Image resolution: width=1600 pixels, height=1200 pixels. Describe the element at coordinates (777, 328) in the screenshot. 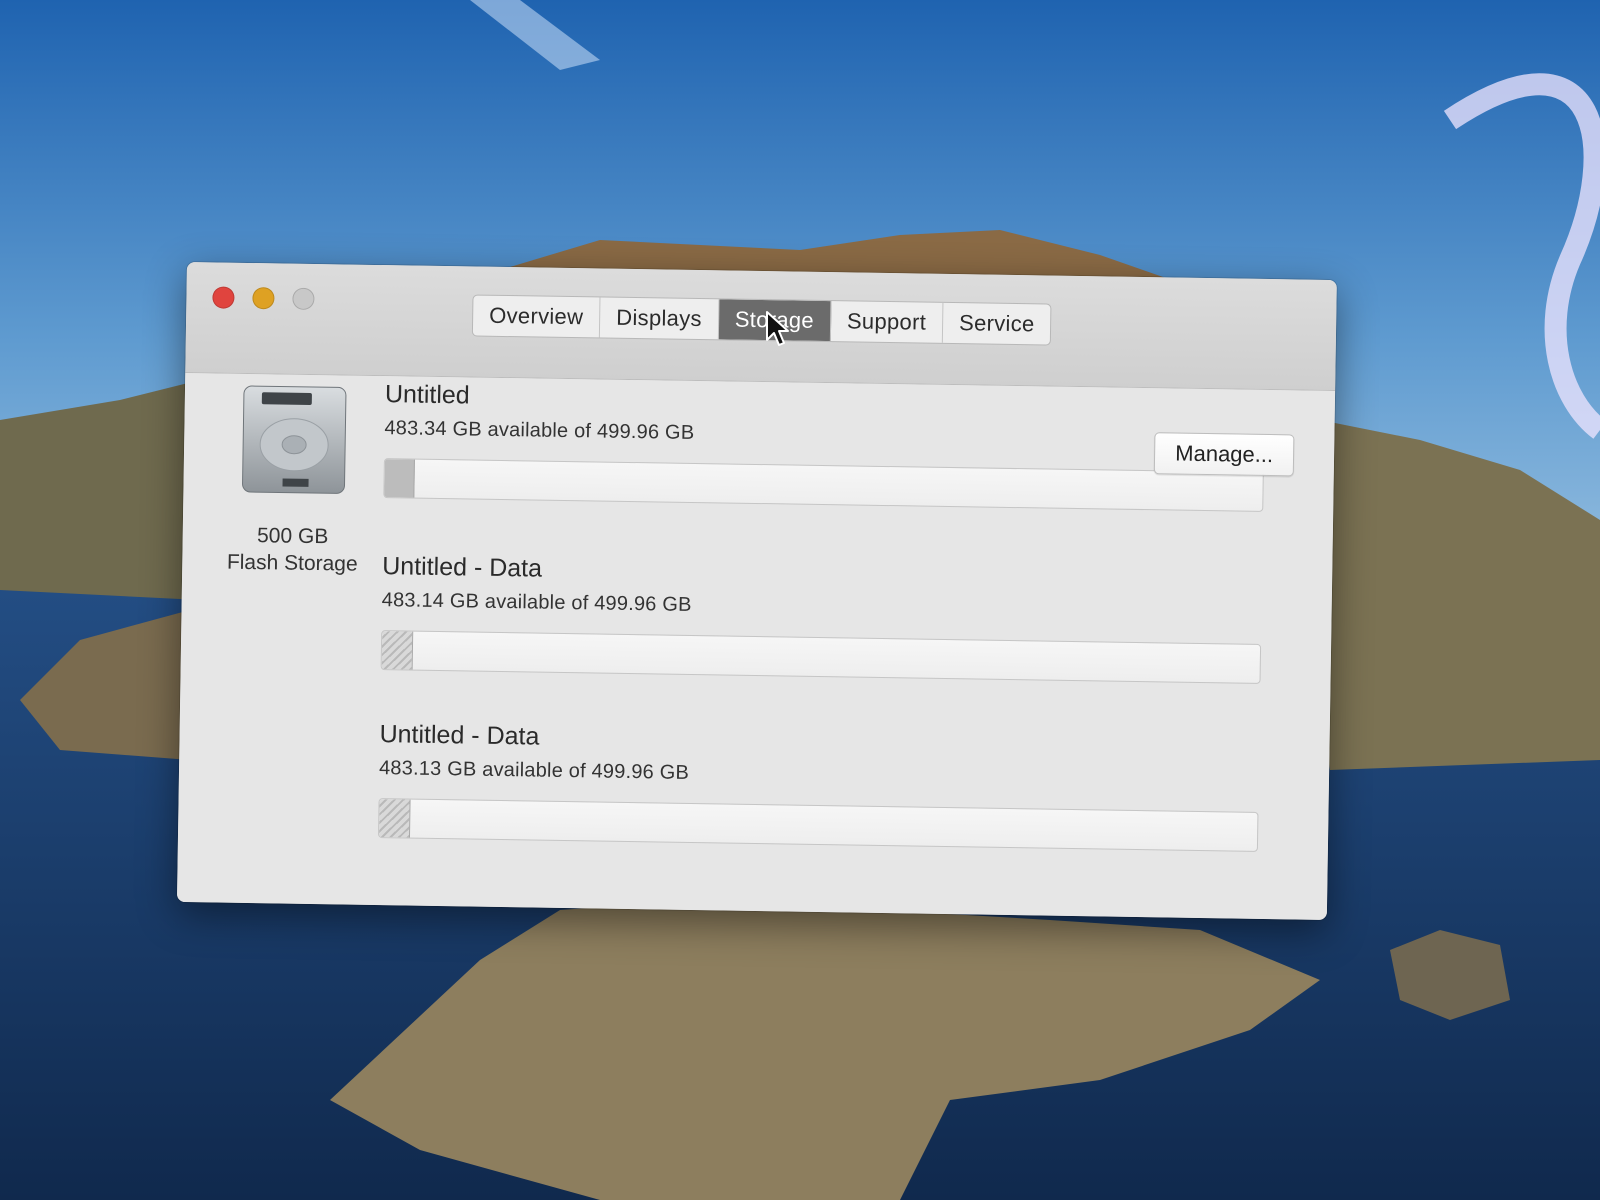

I see `mouse-pointer-icon` at that location.